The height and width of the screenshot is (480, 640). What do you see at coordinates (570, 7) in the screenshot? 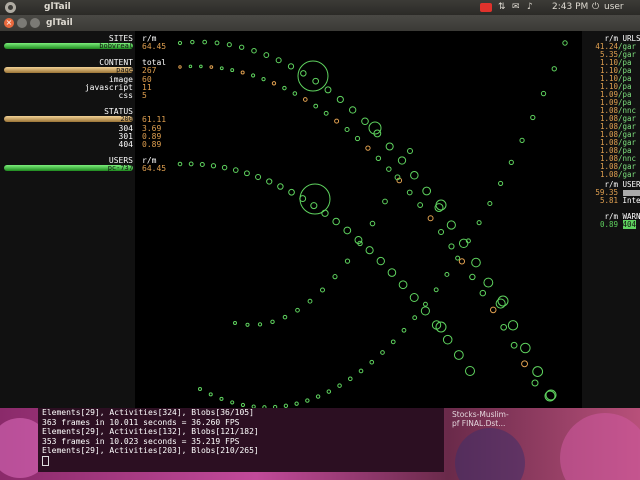
I see `clock: 2:43 PM` at bounding box center [570, 7].